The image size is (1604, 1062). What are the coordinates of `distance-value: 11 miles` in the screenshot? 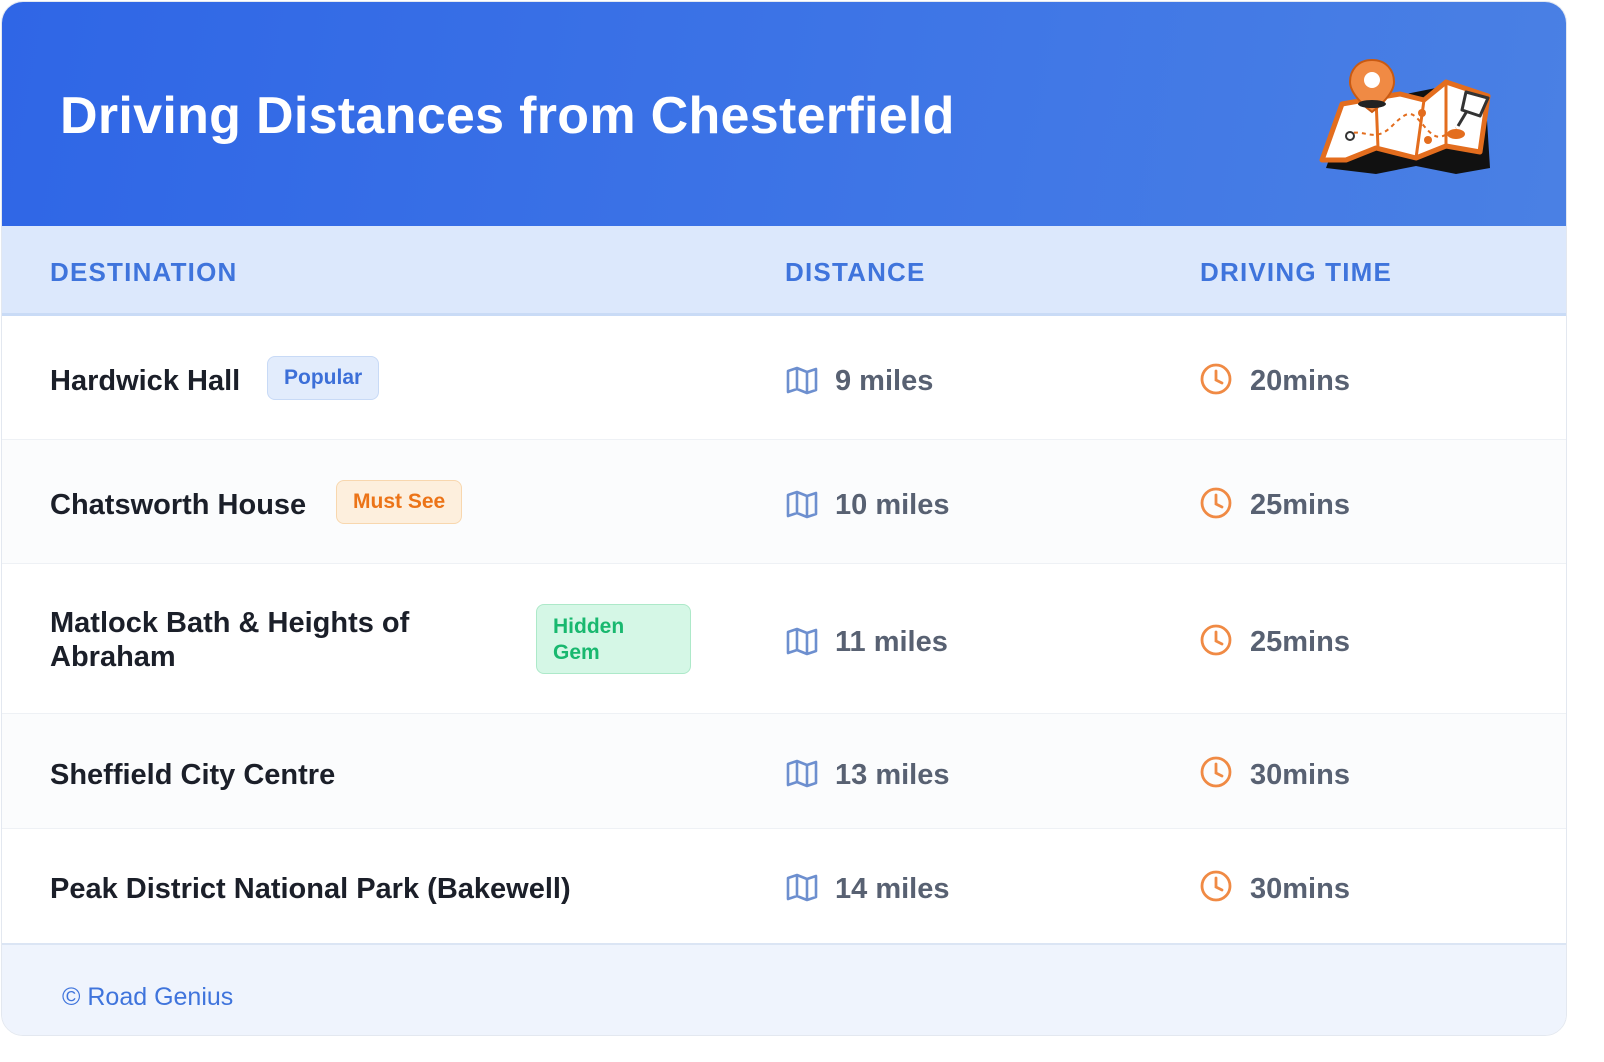 It's located at (891, 642).